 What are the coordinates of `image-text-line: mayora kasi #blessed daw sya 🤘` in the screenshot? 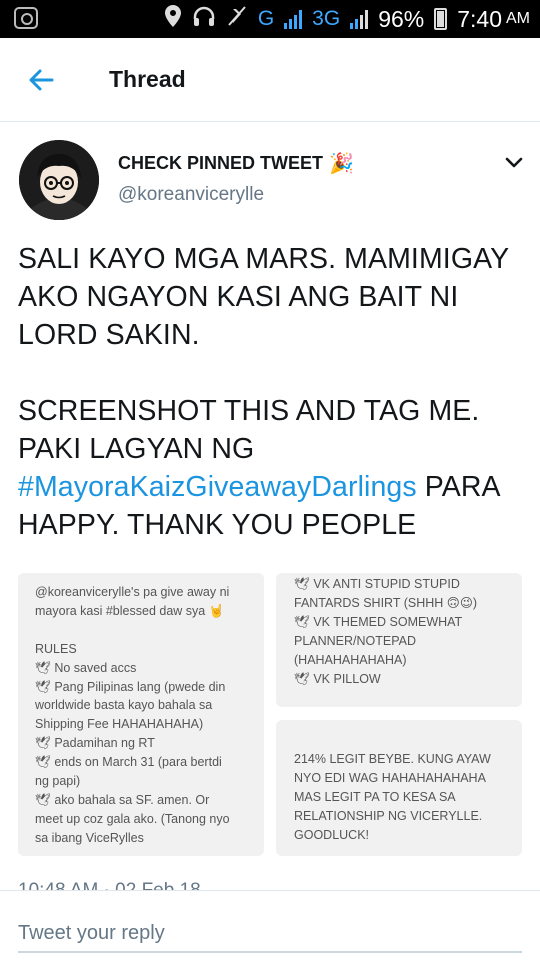 It's located at (130, 610).